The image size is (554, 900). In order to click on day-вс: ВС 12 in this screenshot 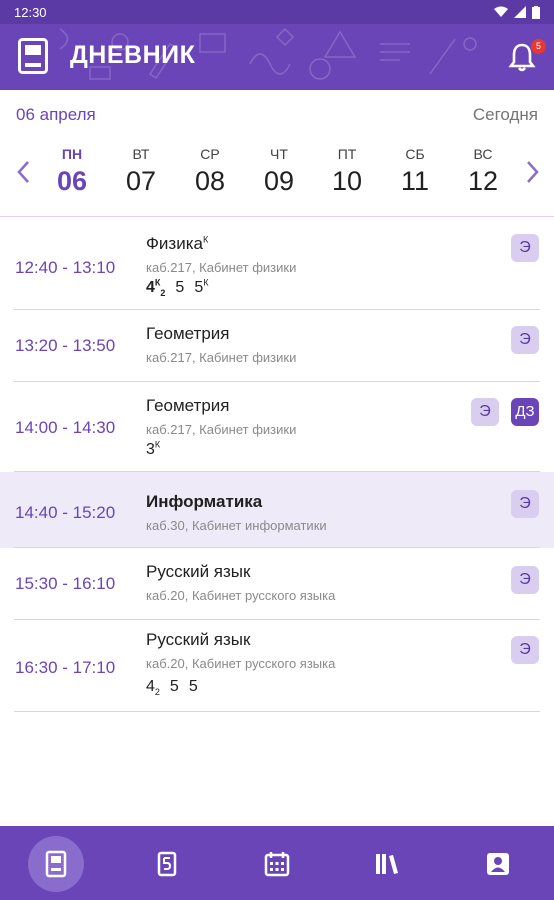, I will do `click(483, 166)`.